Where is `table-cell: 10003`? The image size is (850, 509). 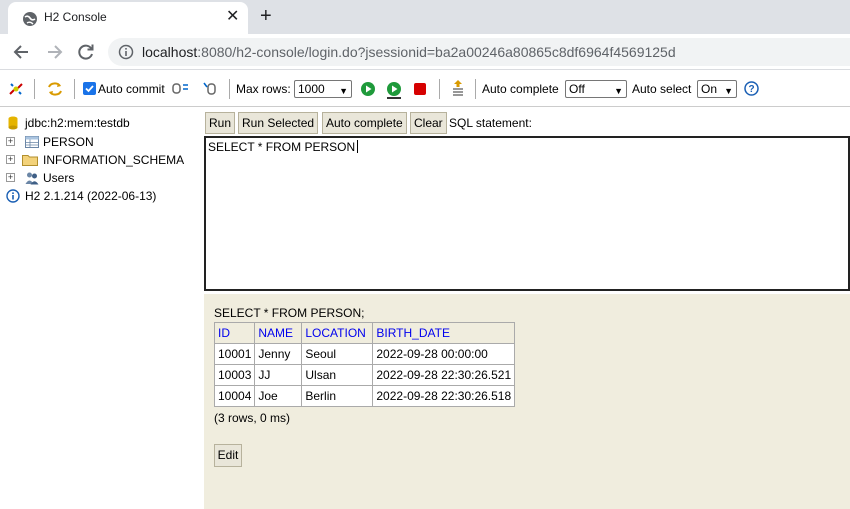
table-cell: 10003 is located at coordinates (234, 375).